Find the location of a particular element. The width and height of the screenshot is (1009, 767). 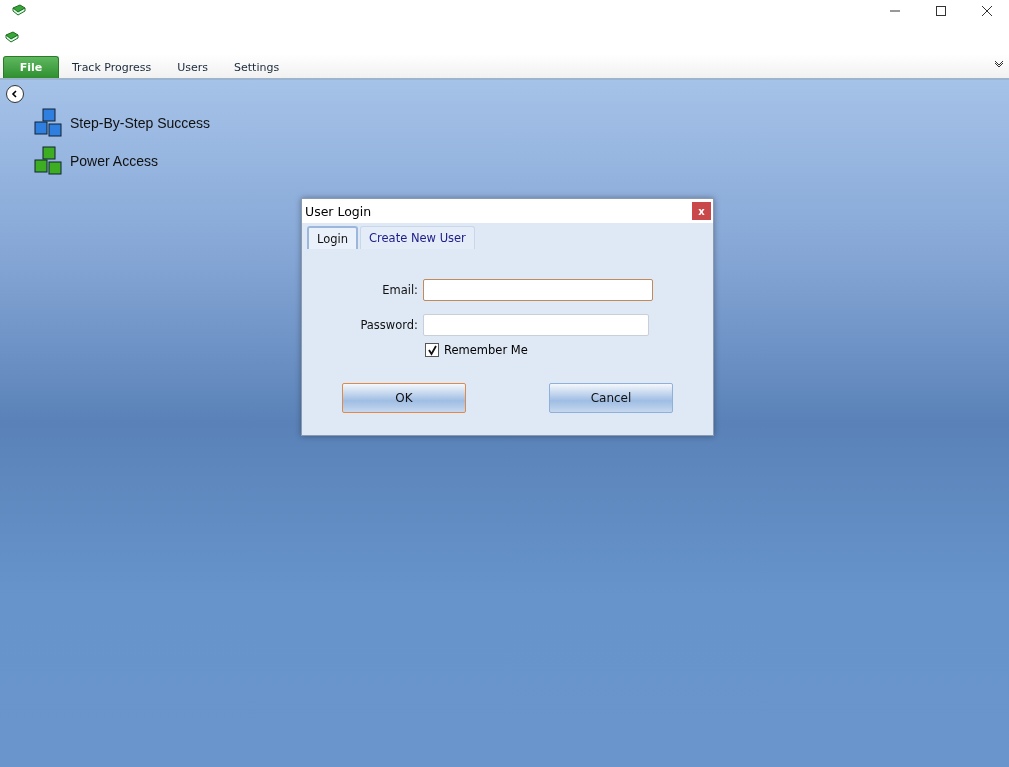

dialog-tab: Login is located at coordinates (333, 237).